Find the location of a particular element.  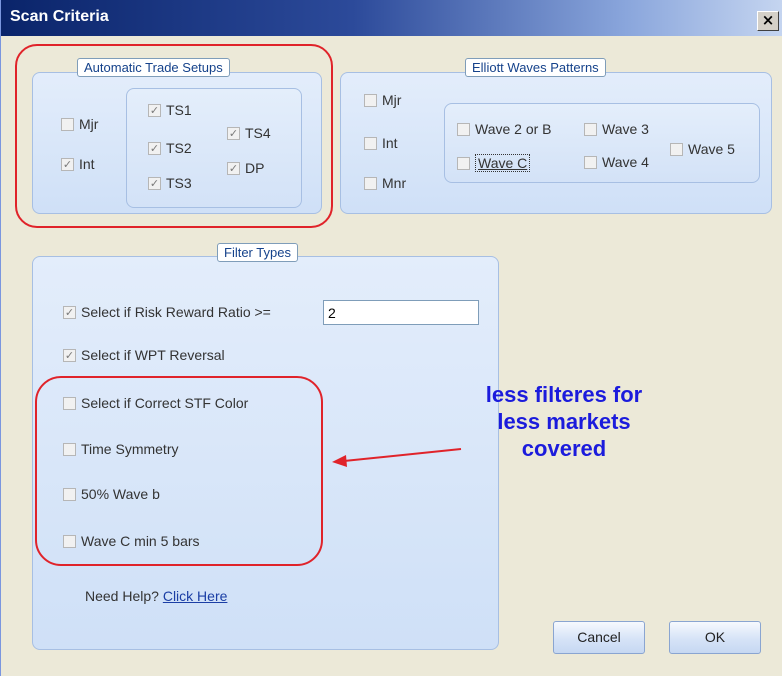

wpt-reversal-checkbox: Select if WPT Reversal is located at coordinates (144, 355).